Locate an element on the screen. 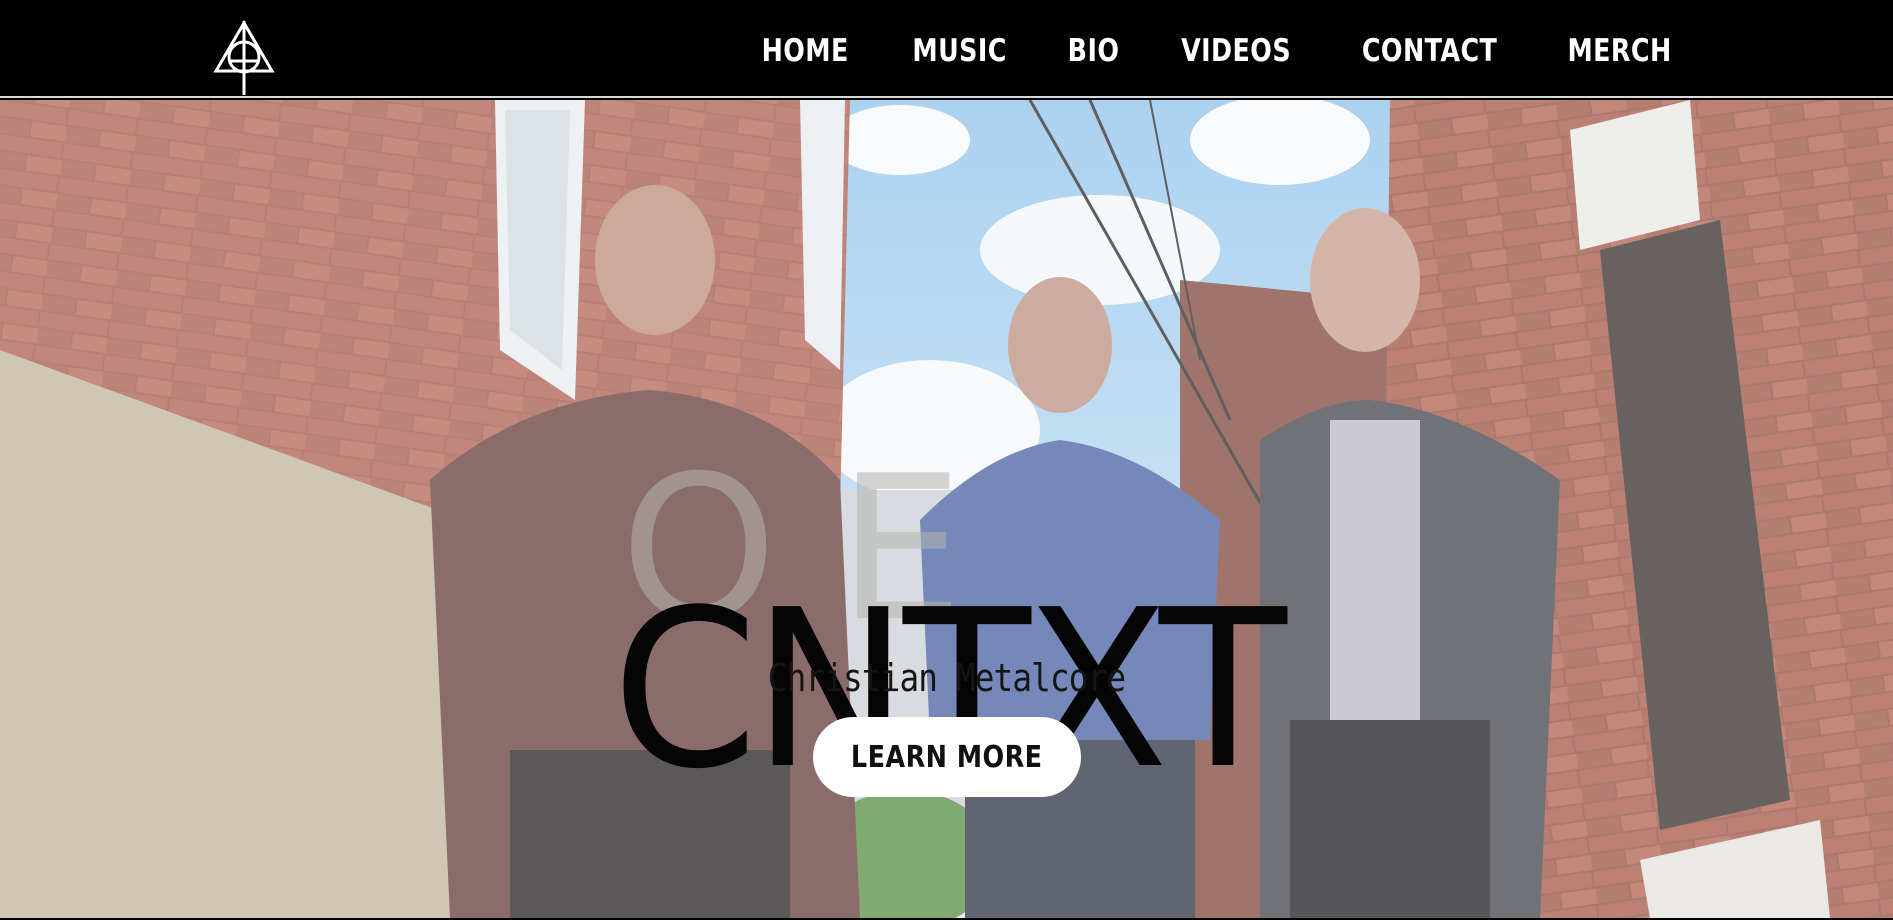 The image size is (1893, 920). genre-tagline: Christian Metalcore is located at coordinates (946, 678).